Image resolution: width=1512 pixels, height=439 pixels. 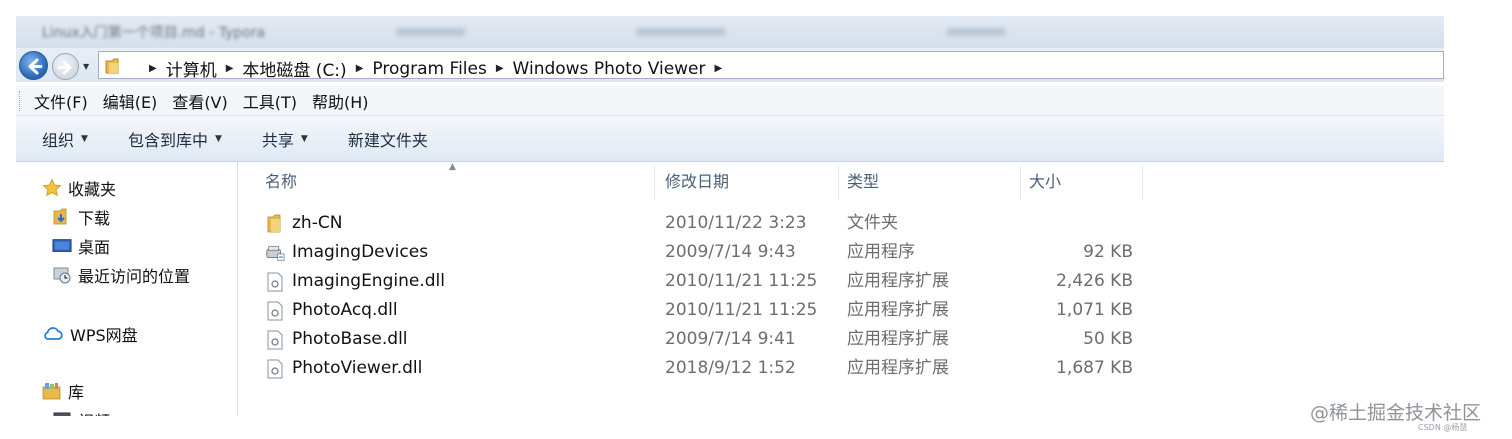 I want to click on organize-button: 组织 ▼, so click(x=65, y=139).